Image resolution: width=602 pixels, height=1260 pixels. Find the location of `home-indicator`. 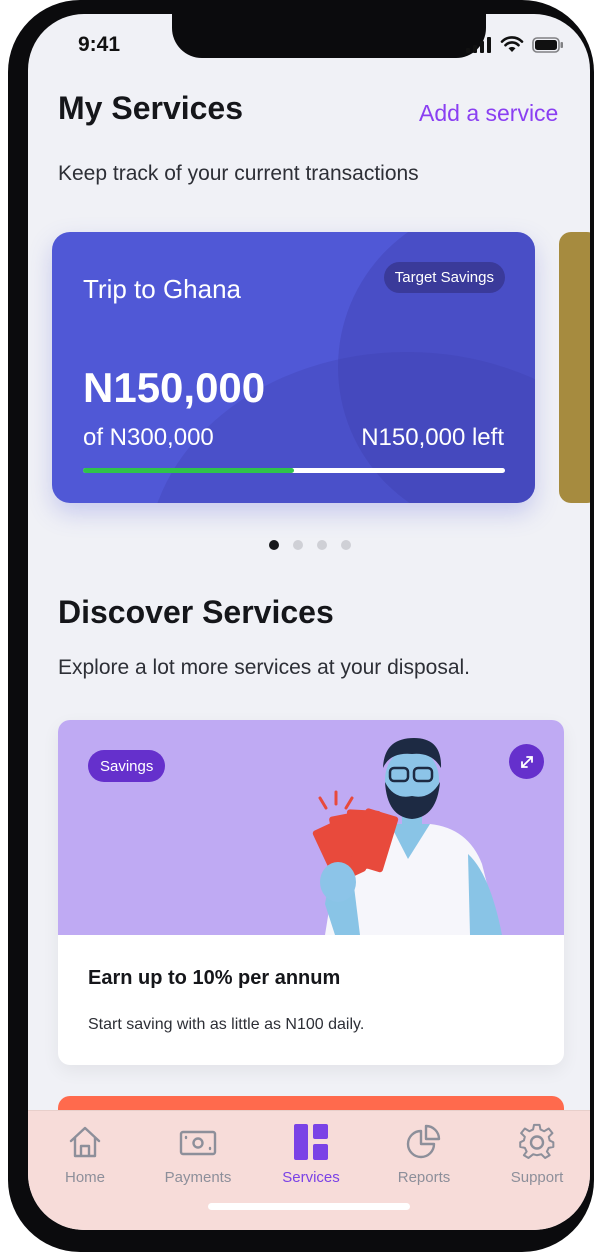

home-indicator is located at coordinates (309, 1206).